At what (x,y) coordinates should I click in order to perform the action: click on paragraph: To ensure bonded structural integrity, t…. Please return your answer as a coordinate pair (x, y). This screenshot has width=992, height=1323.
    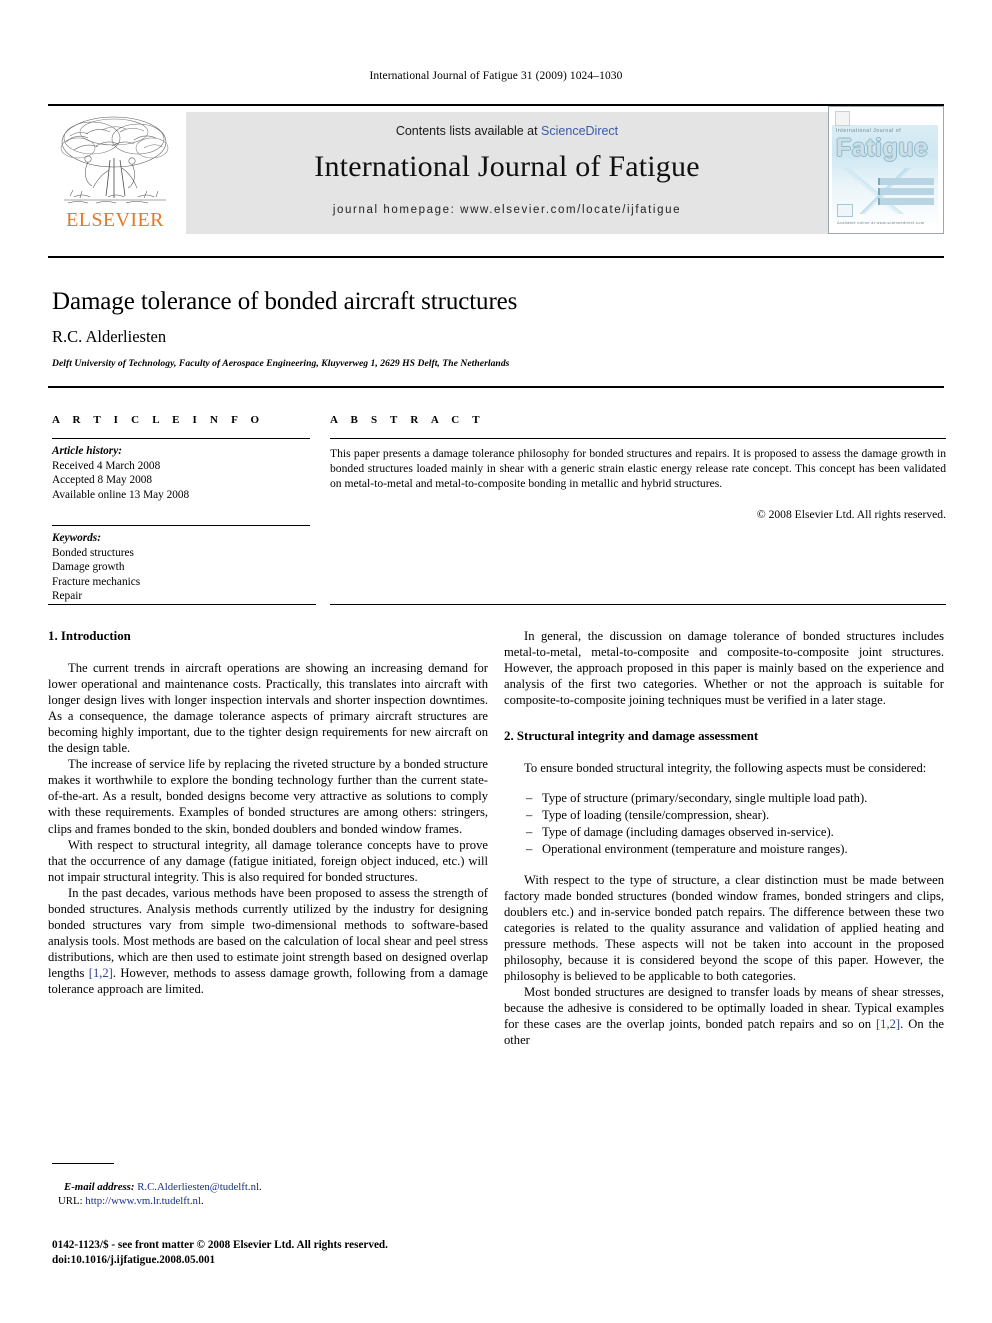
    Looking at the image, I should click on (725, 768).